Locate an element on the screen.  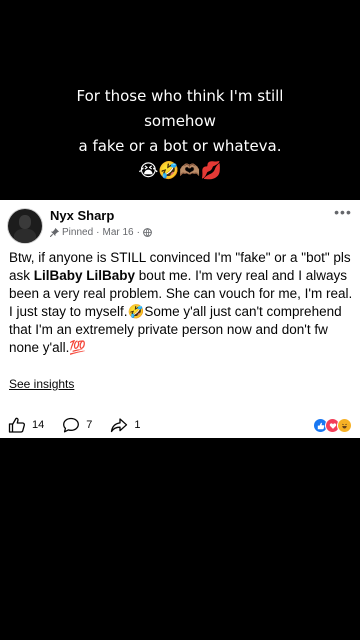
caption-line-3: a fake or a bot or whateva. is located at coordinates (180, 146).